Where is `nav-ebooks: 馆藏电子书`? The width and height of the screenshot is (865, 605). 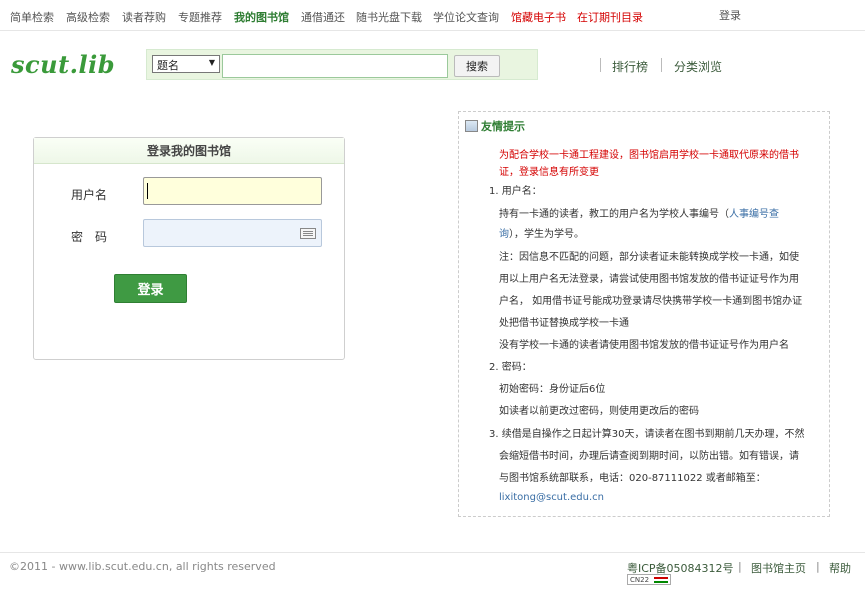
nav-ebooks: 馆藏电子书 is located at coordinates (538, 17).